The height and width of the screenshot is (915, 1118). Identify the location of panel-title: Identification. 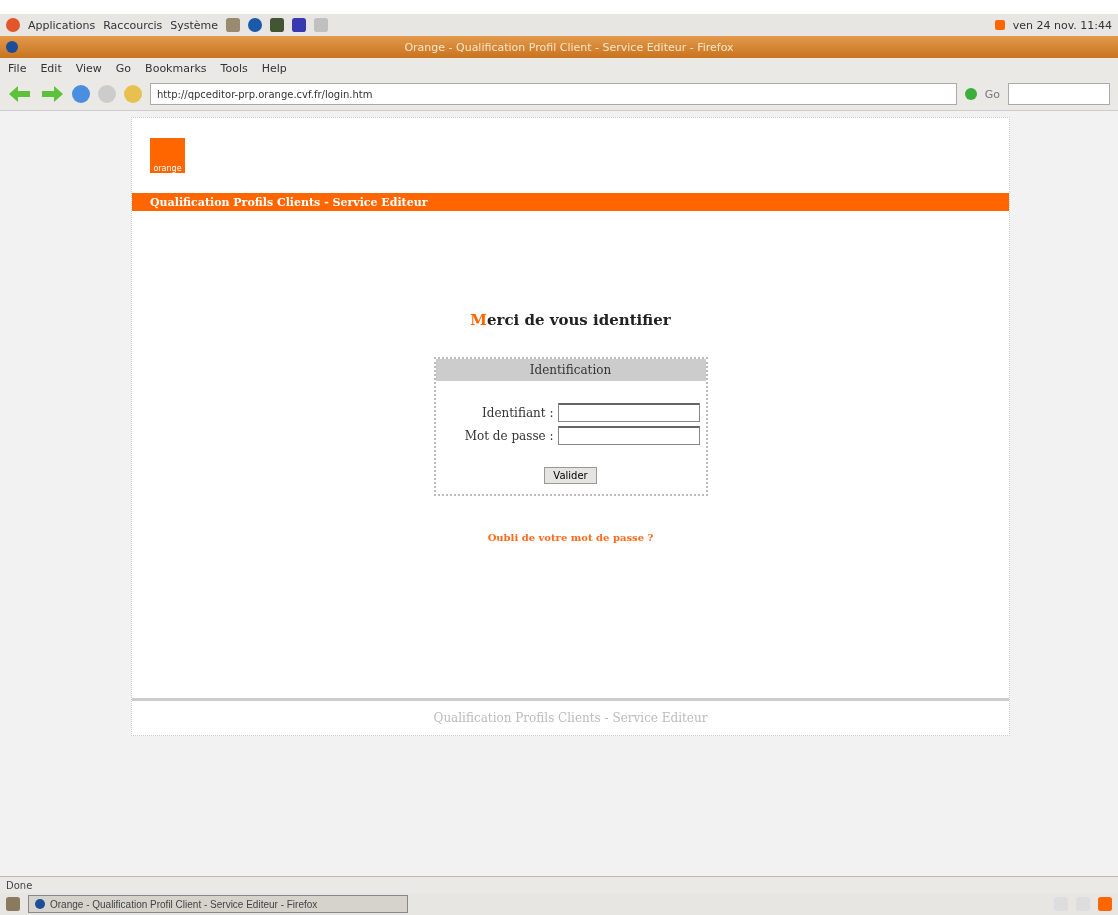
(570, 370).